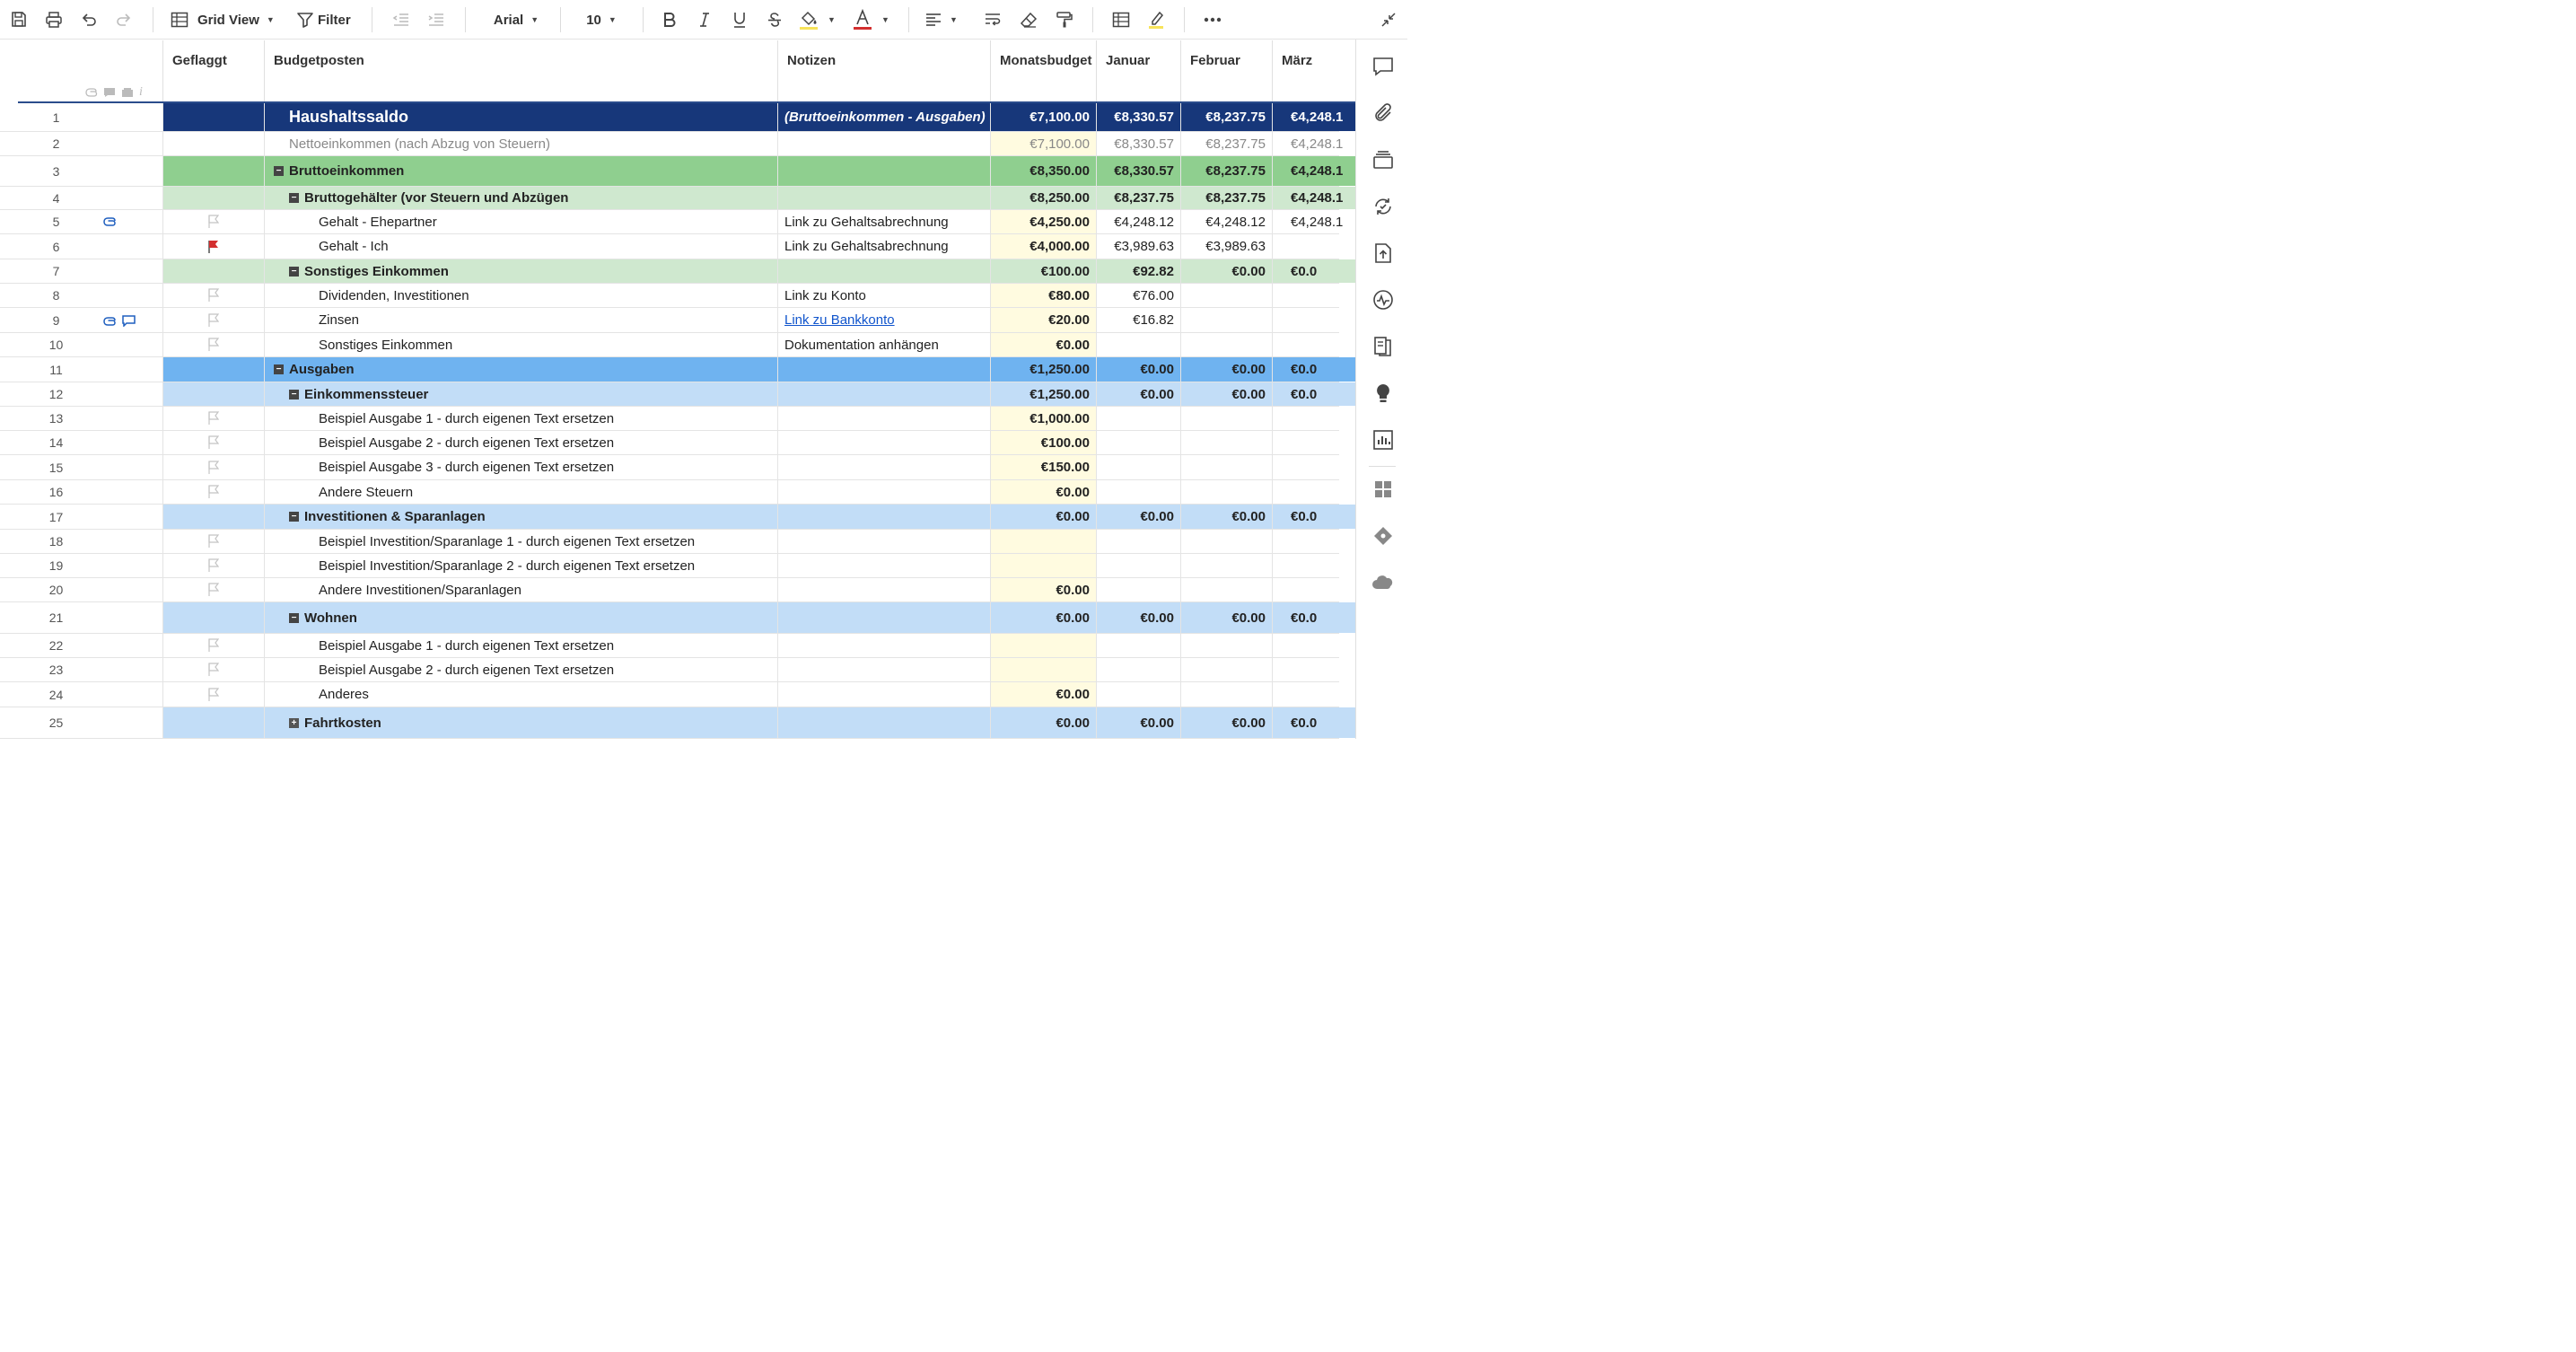 The height and width of the screenshot is (1352, 2576). I want to click on budget-item-cell: Anderes, so click(521, 694).